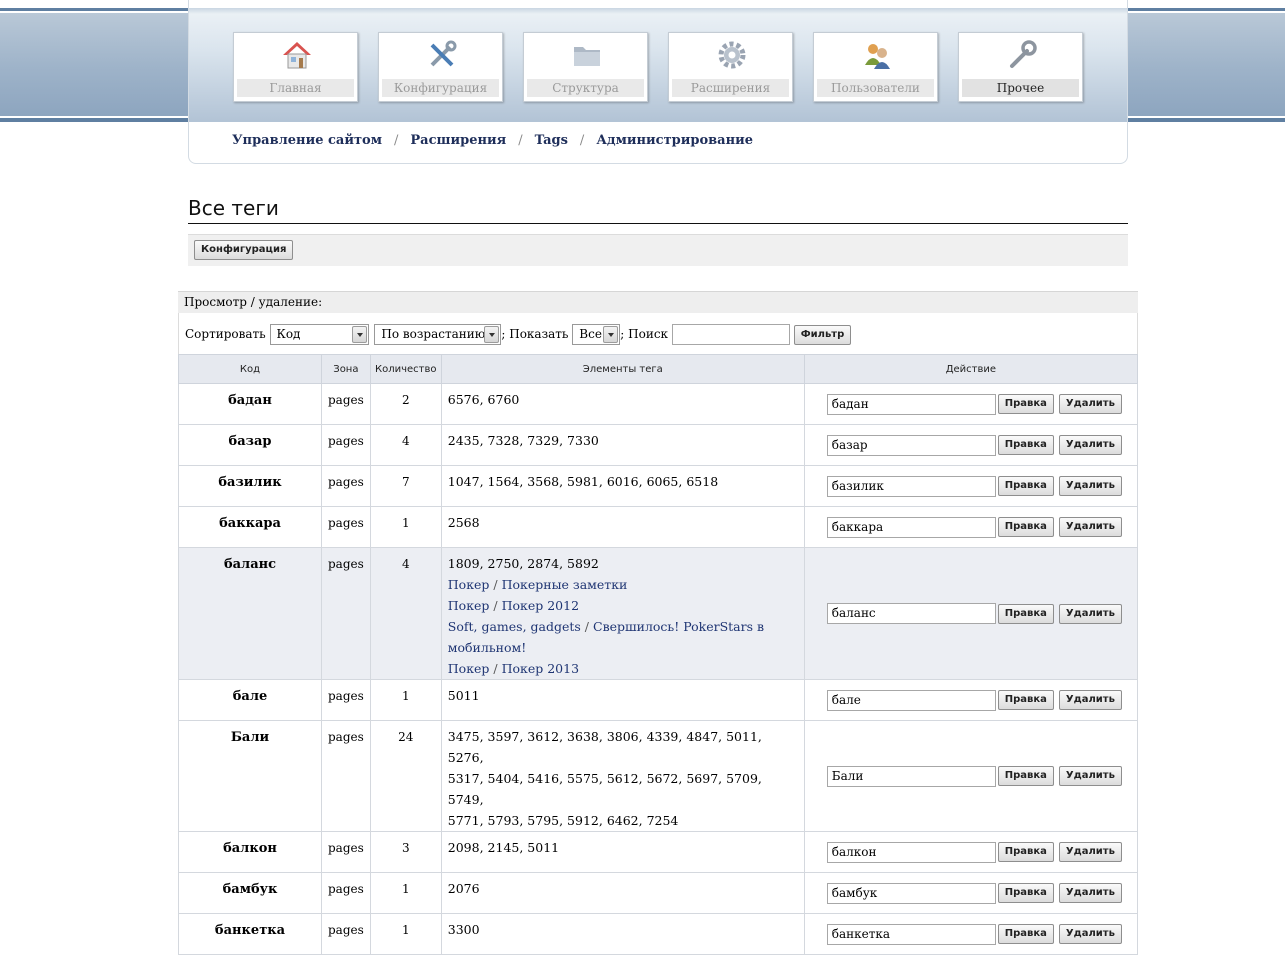 The image size is (1285, 955). I want to click on view-delete-header: Просмотр / удаление:, so click(658, 302).